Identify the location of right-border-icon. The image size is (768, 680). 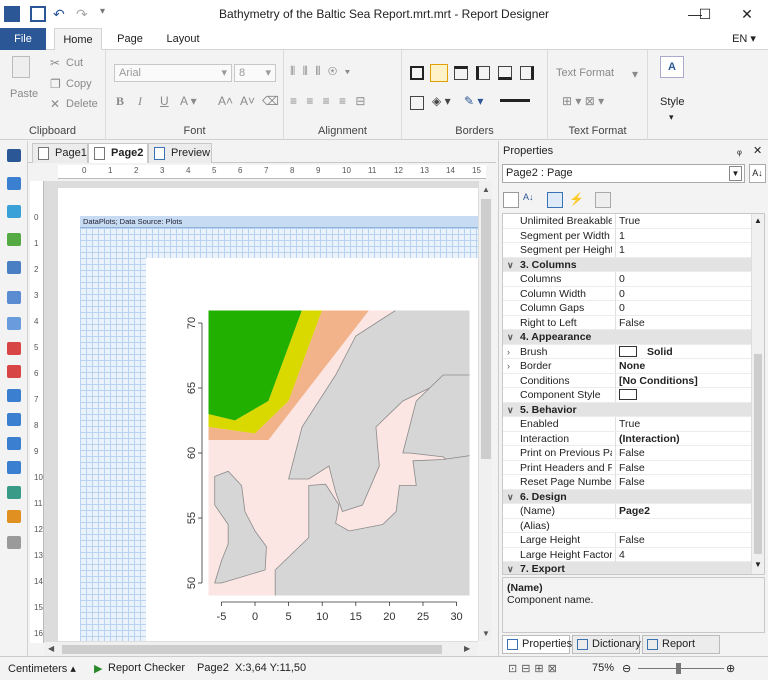
(527, 73).